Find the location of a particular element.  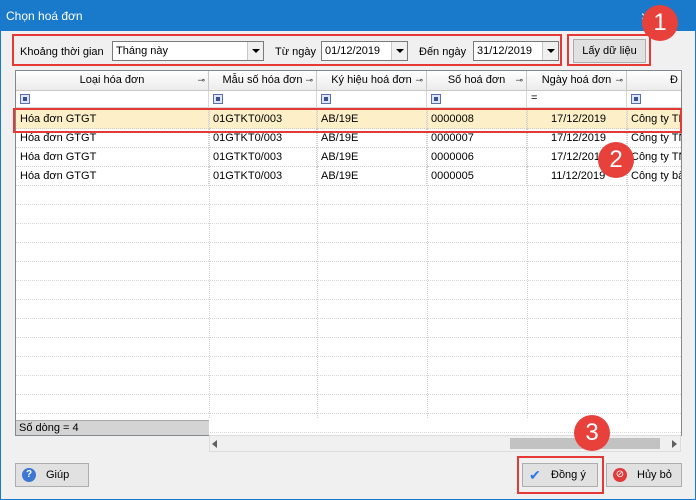

scroll-left-icon is located at coordinates (214, 444).